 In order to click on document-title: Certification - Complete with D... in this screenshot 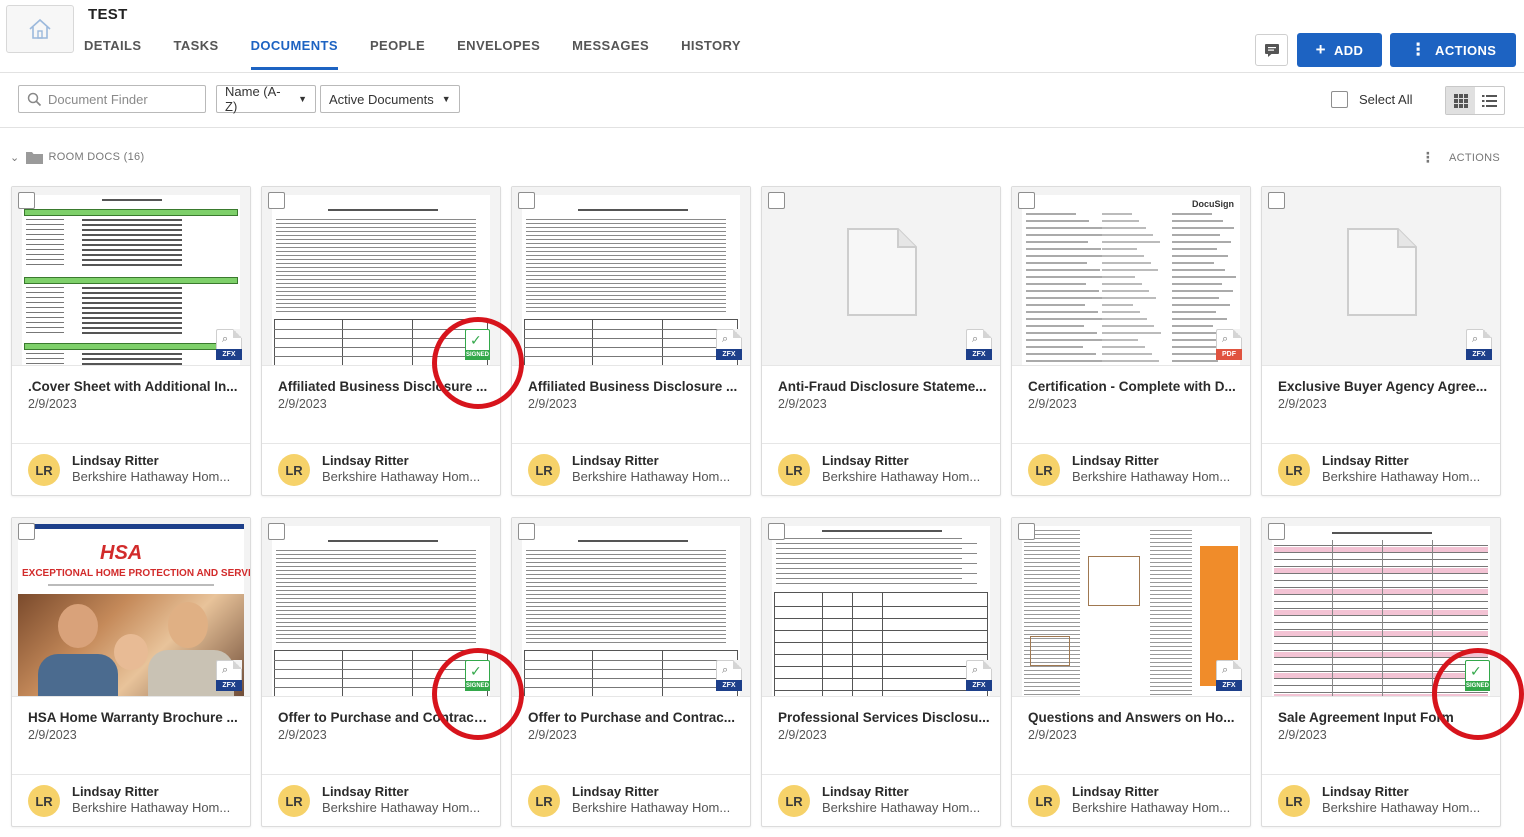, I will do `click(1134, 386)`.